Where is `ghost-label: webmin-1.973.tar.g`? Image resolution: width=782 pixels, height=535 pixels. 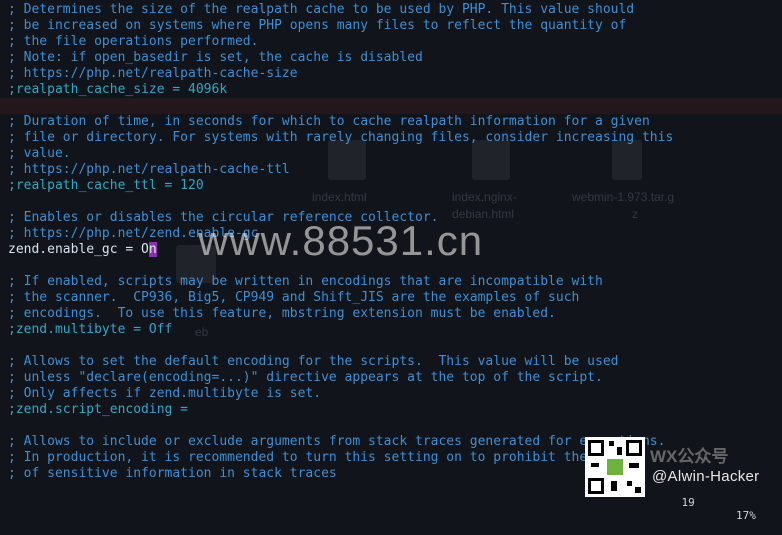
ghost-label: webmin-1.973.tar.g is located at coordinates (623, 197).